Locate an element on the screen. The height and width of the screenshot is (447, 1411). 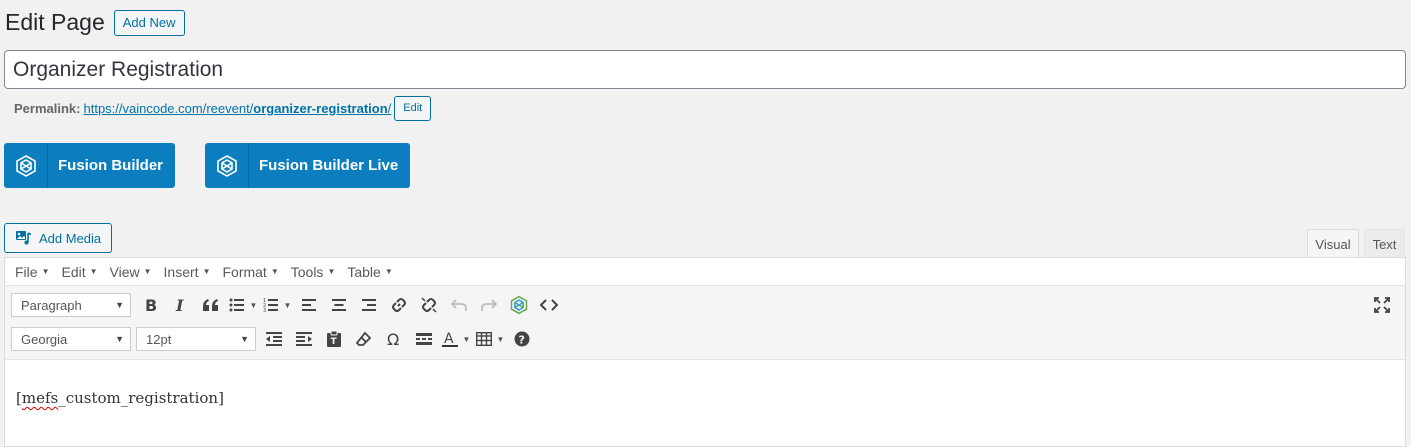
menu-table: Table ▼ is located at coordinates (369, 272).